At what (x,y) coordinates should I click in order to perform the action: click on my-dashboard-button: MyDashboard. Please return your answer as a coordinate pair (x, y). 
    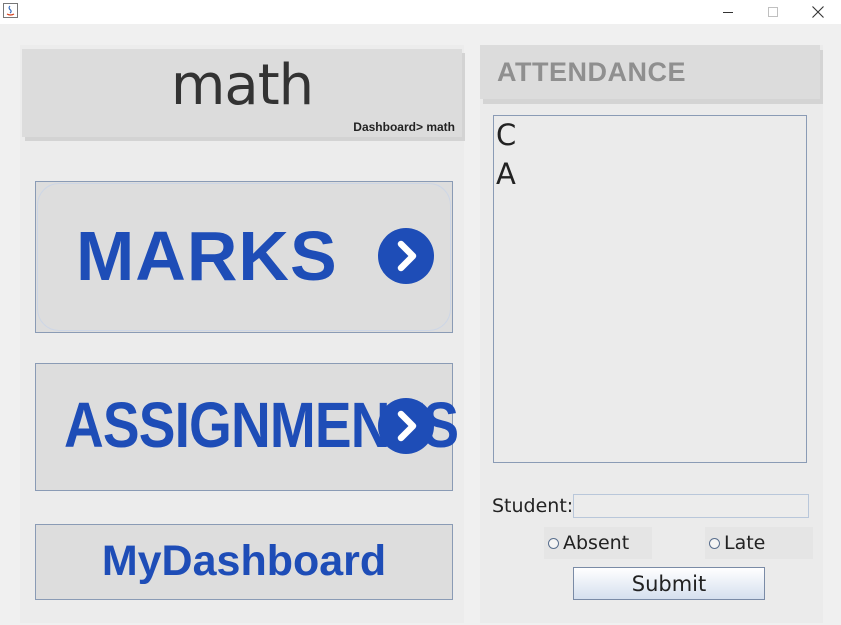
    Looking at the image, I should click on (244, 562).